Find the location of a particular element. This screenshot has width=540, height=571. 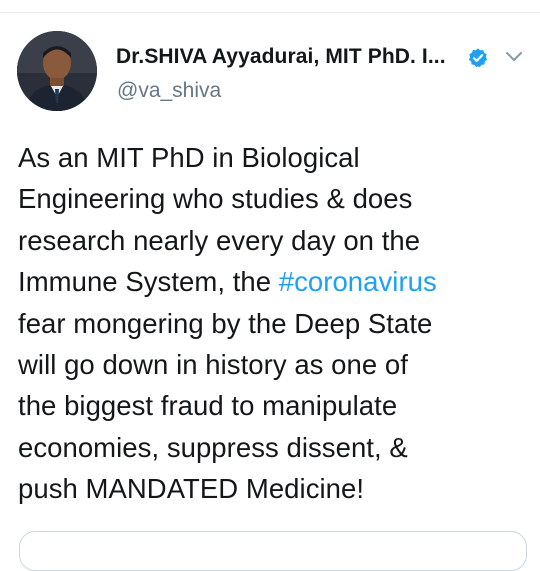

avatar-photo-icon is located at coordinates (57, 71).